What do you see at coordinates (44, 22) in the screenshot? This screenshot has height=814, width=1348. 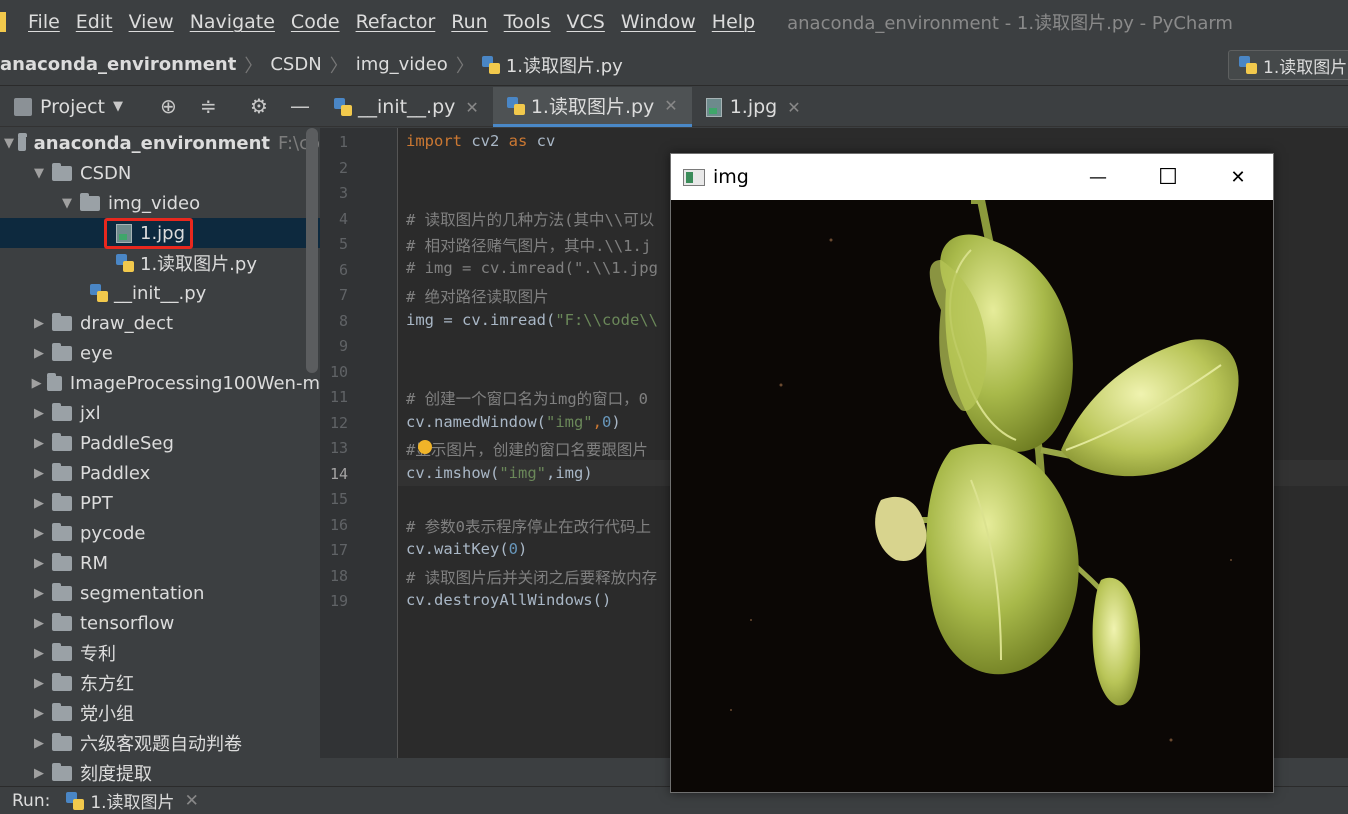 I see `menu-file: File` at bounding box center [44, 22].